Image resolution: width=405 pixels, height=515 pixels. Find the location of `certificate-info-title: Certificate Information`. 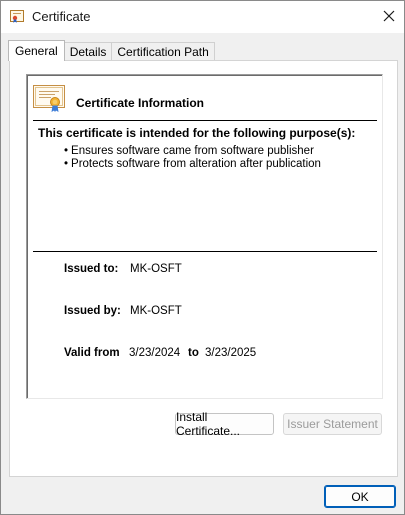

certificate-info-title: Certificate Information is located at coordinates (140, 103).